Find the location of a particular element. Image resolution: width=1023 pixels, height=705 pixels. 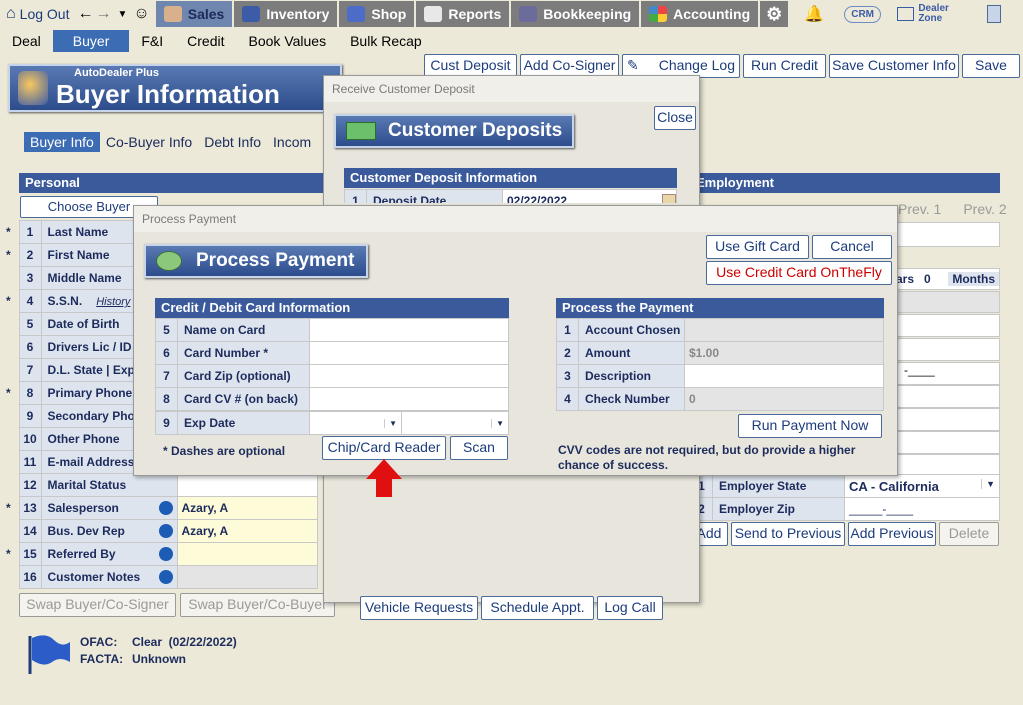

process-row: 1 Account Chosen is located at coordinates (720, 330).